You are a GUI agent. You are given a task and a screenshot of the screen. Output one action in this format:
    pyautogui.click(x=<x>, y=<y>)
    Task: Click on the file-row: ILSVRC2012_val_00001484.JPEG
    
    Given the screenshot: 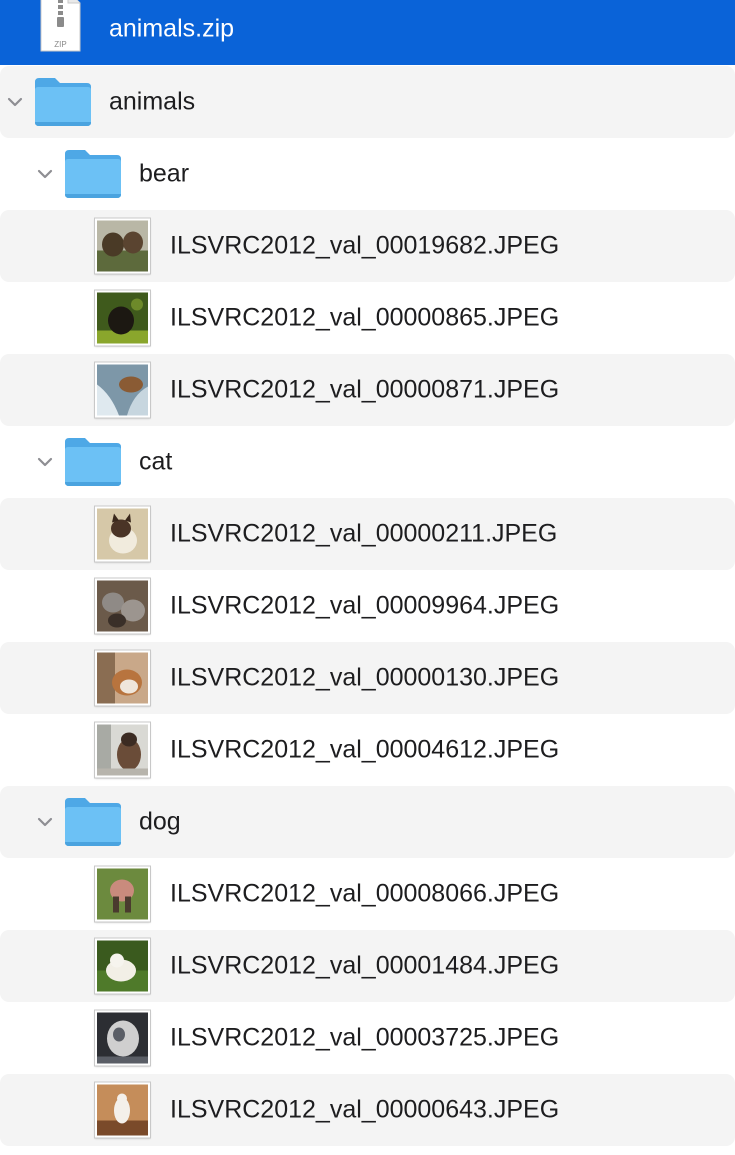 What is the action you would take?
    pyautogui.click(x=367, y=966)
    